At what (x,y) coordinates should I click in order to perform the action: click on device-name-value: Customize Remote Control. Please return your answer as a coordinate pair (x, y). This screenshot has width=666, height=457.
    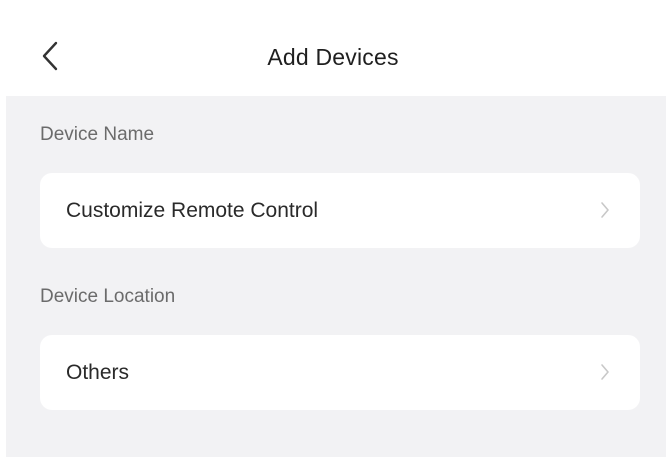
    Looking at the image, I should click on (192, 210).